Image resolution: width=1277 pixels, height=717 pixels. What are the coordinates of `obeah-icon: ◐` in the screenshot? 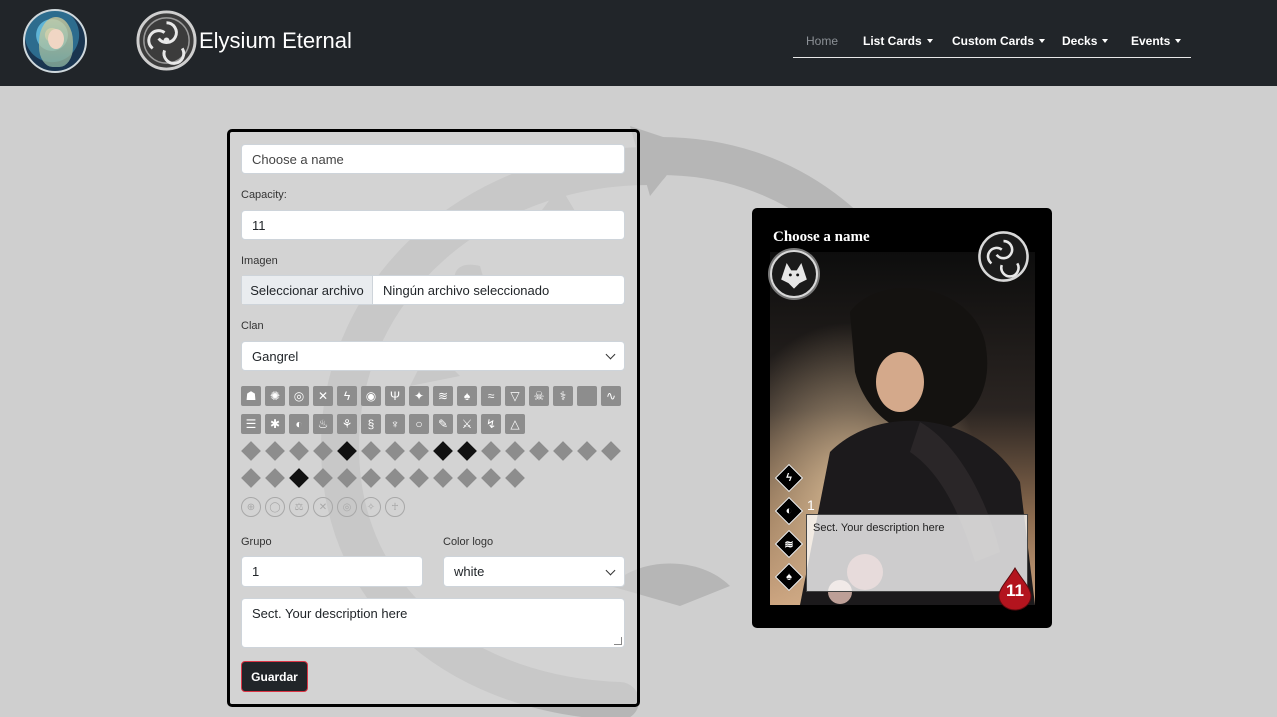 It's located at (299, 424).